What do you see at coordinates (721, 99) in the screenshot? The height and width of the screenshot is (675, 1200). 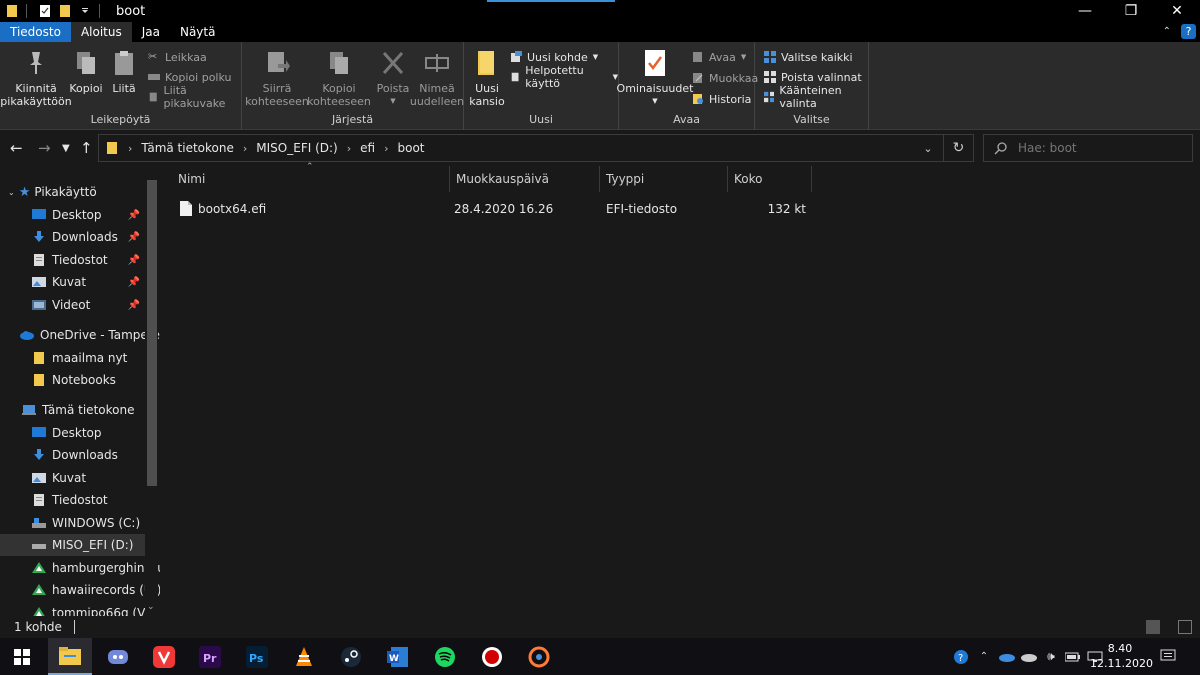 I see `history-button: Historia` at bounding box center [721, 99].